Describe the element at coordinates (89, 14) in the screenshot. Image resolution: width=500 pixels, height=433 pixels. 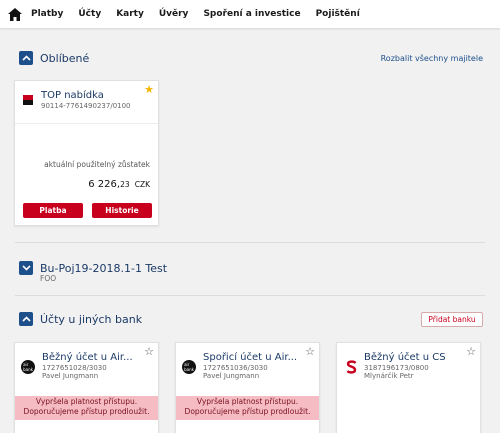
I see `nav-item-ucty: Účty` at that location.